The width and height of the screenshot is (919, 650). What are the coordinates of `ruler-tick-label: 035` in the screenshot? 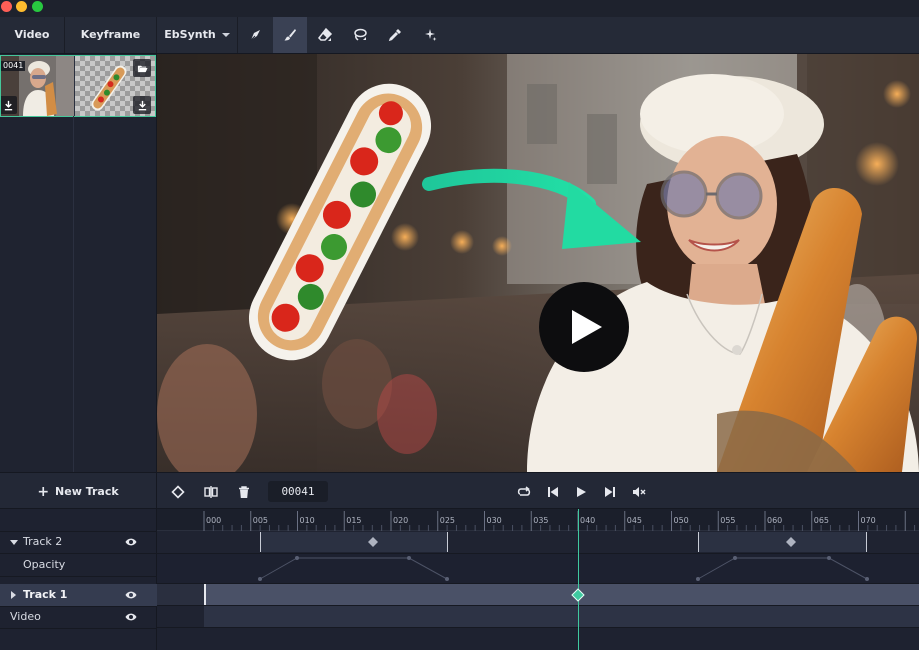 It's located at (541, 520).